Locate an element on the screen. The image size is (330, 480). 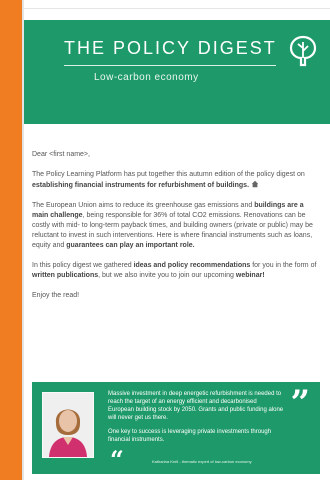
person-portrait-icon is located at coordinates (68, 425).